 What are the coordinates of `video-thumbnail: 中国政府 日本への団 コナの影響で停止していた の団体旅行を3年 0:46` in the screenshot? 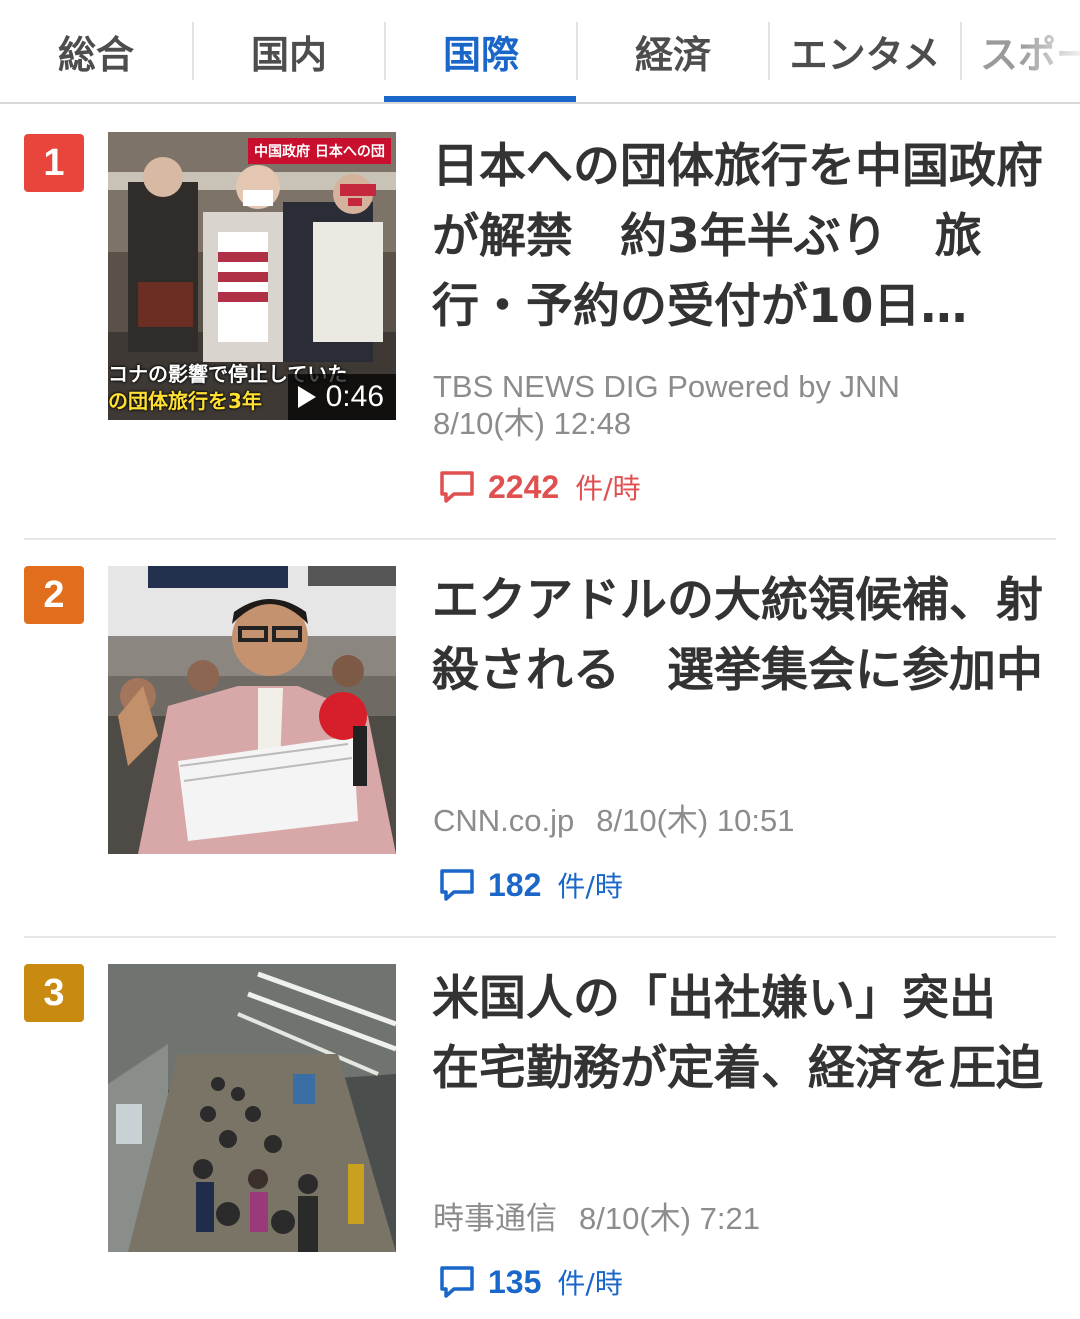 It's located at (252, 276).